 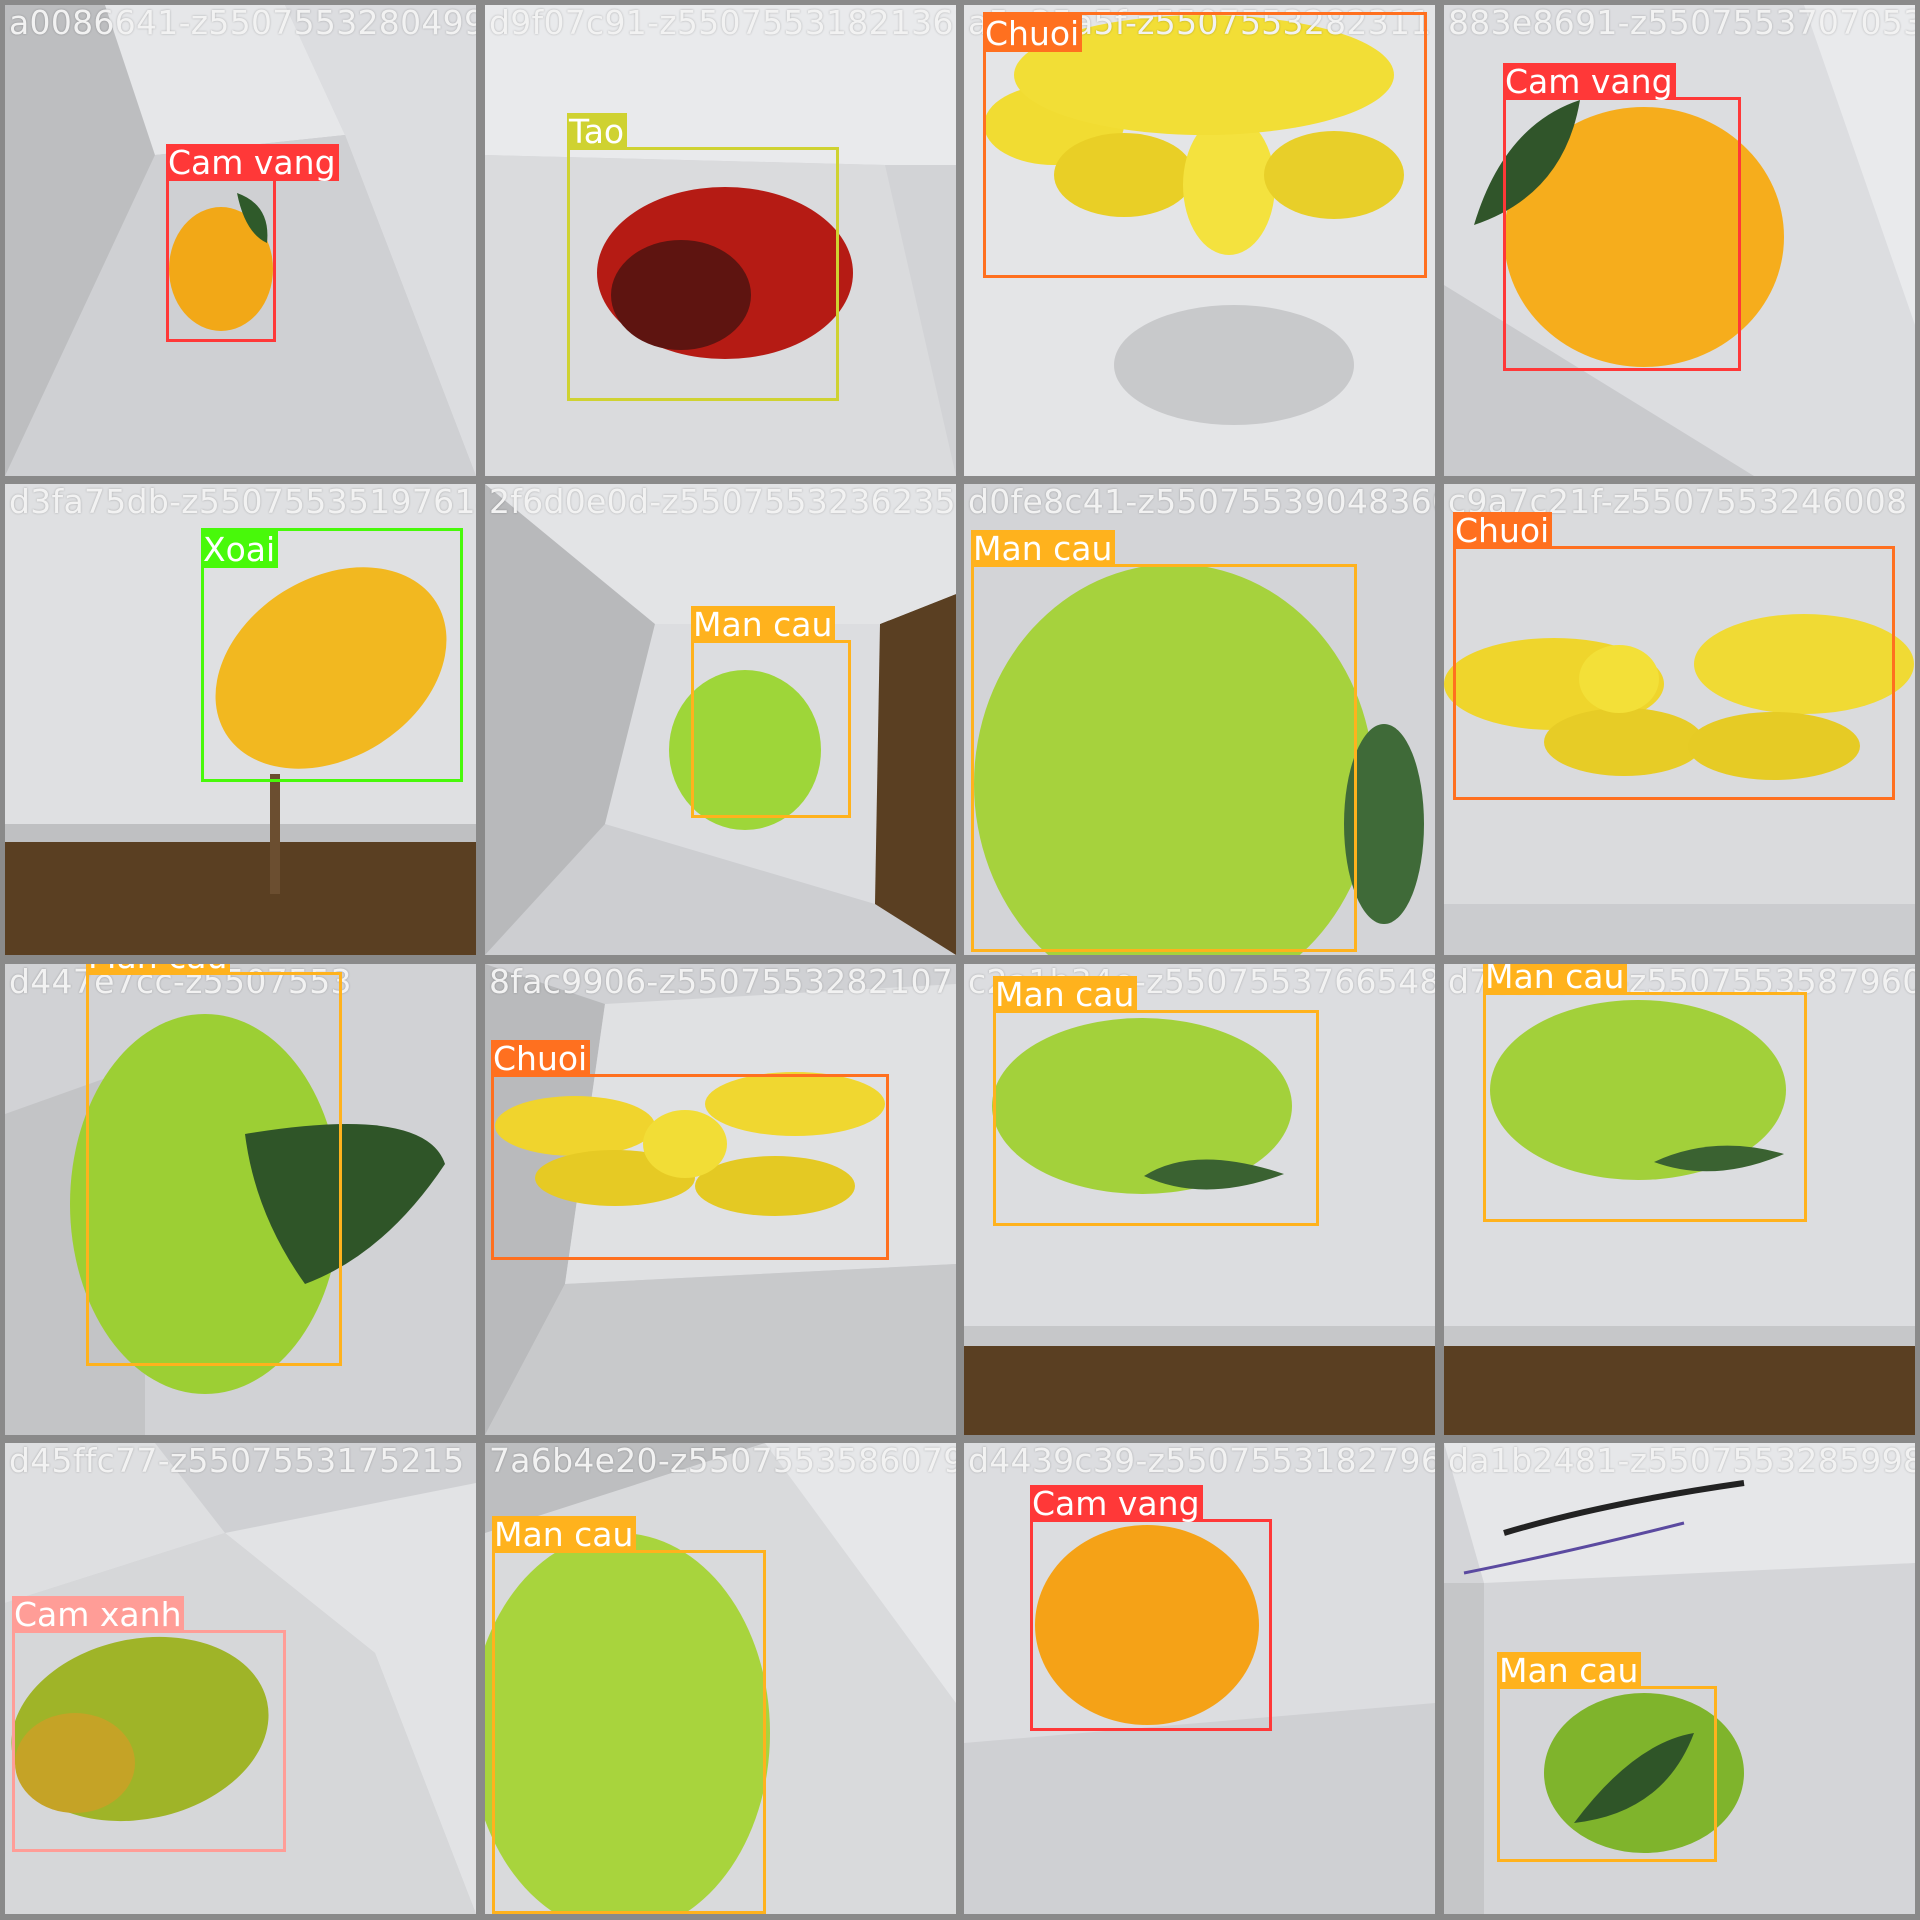 I want to click on tile-filename: da1b2481-z5507553285998, so click(x=1681, y=1461).